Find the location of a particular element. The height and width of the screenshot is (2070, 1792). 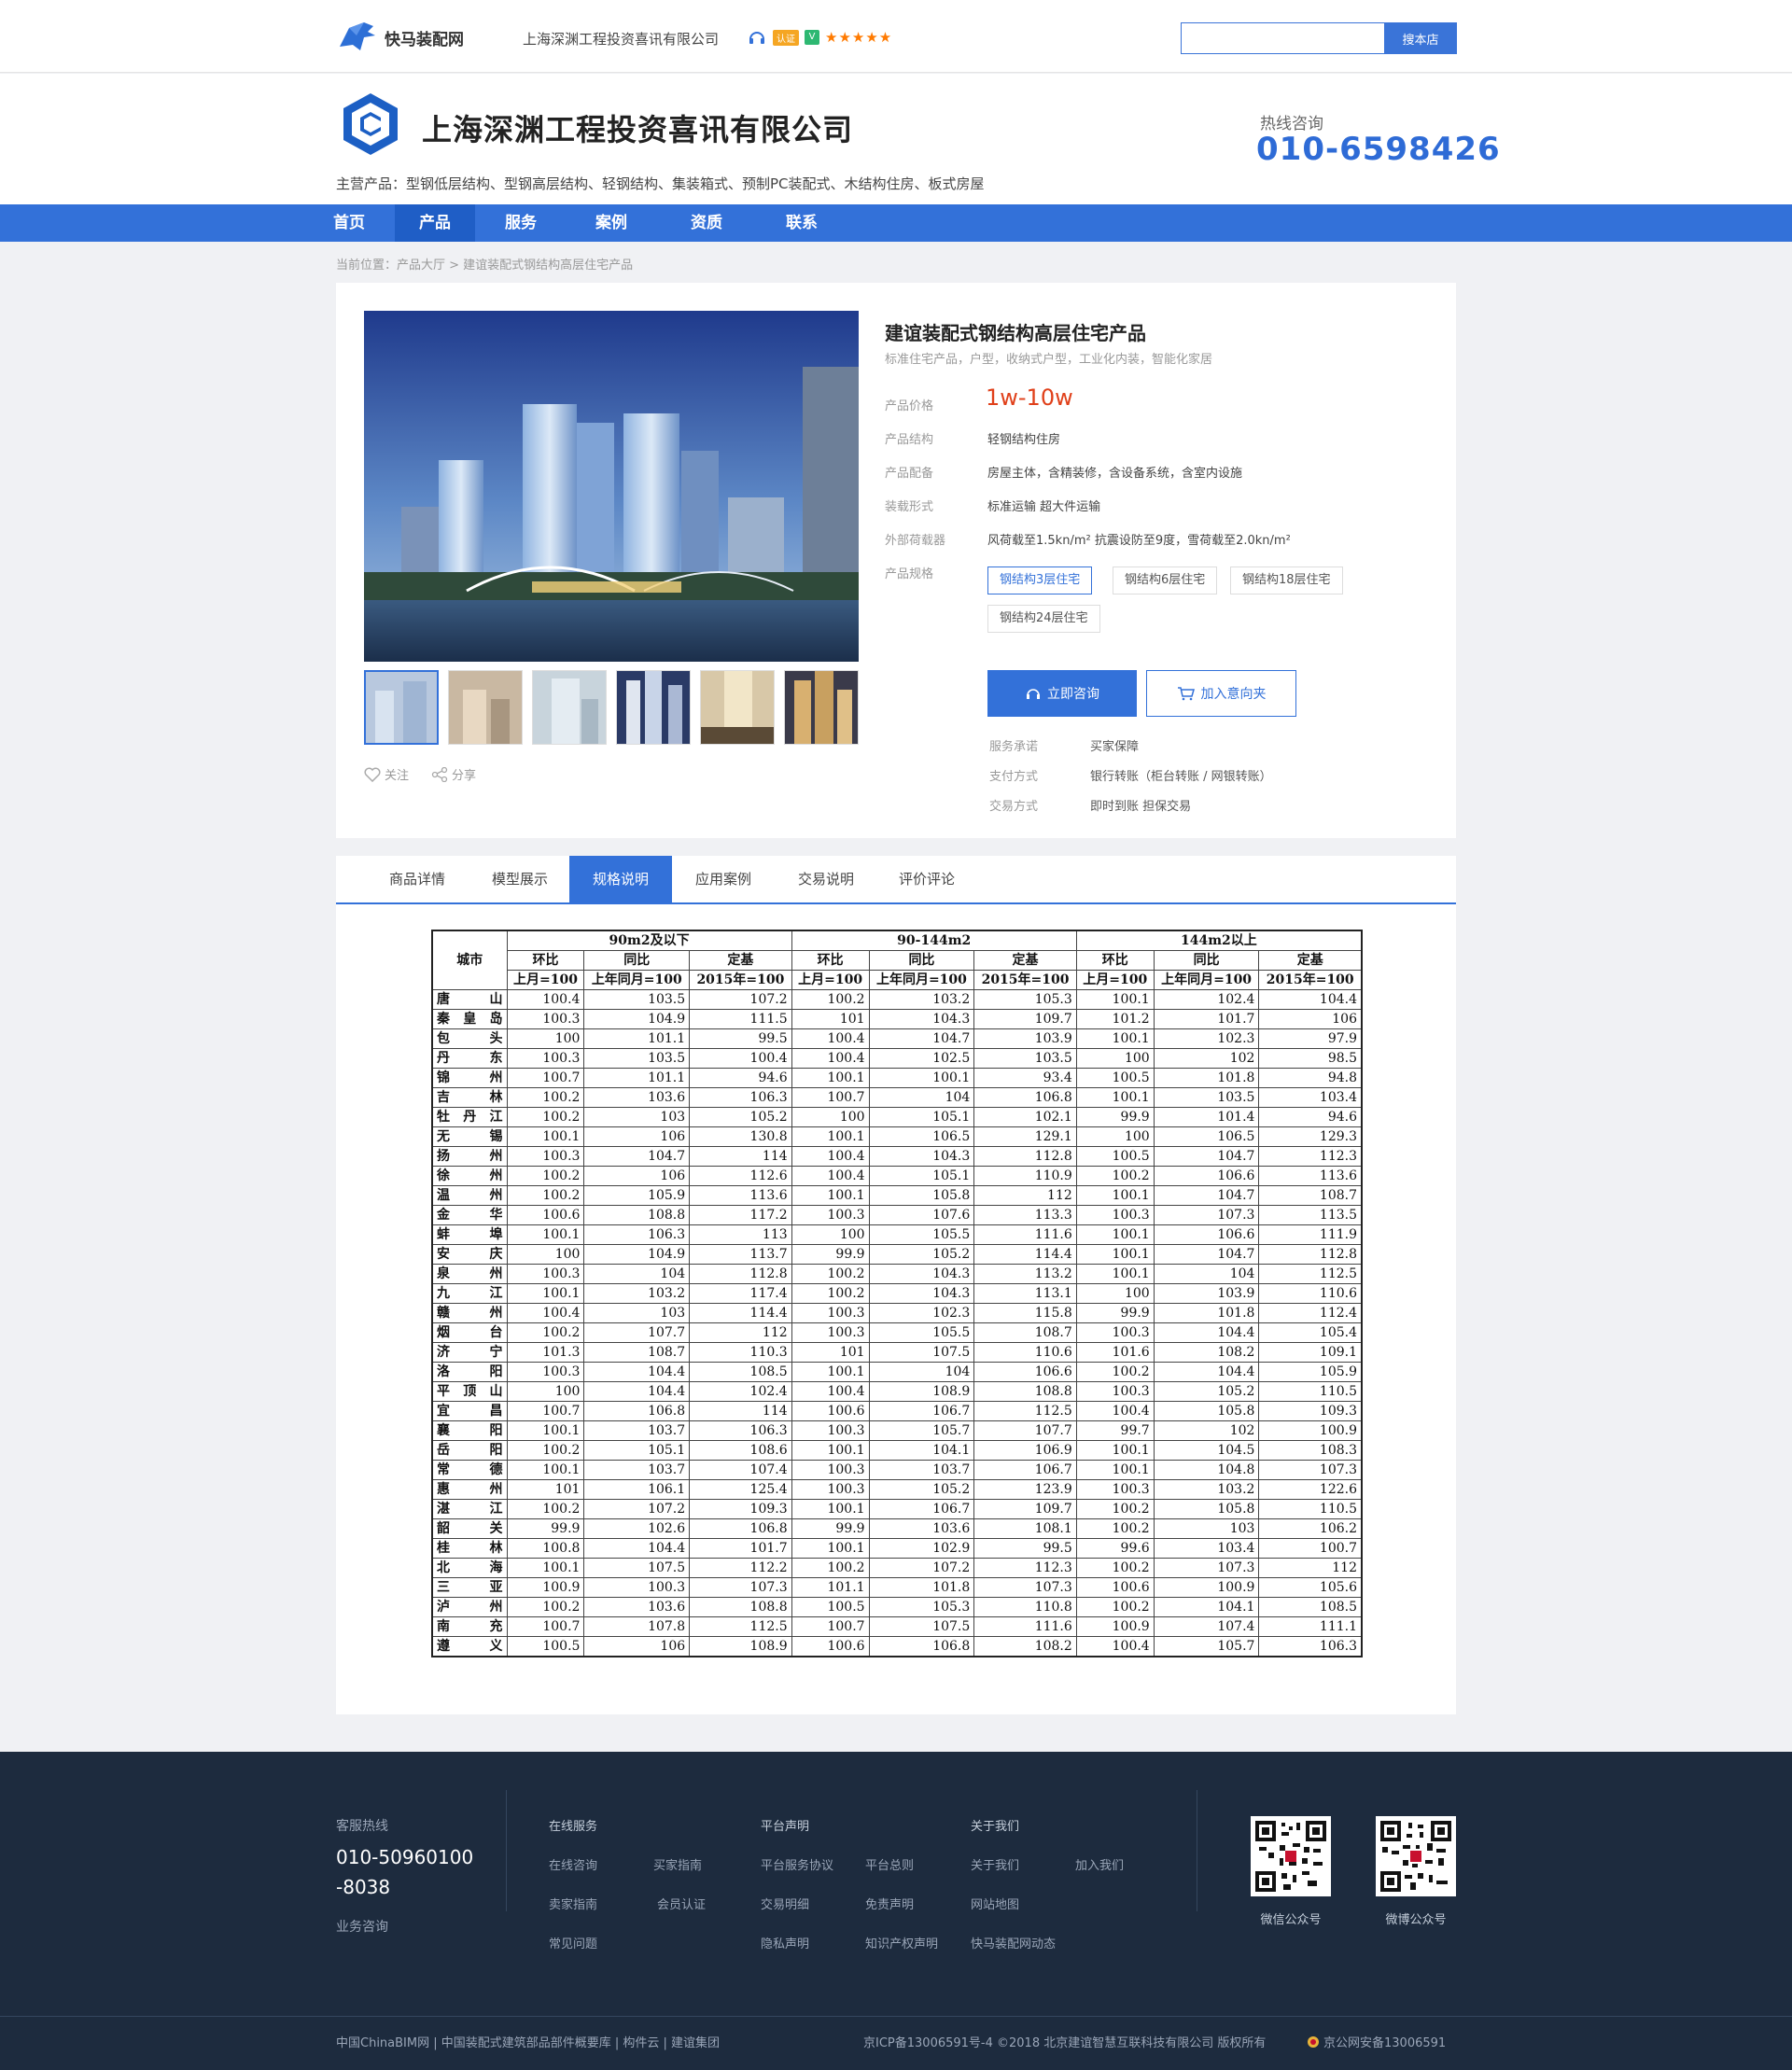

footer-link: 关于我们 is located at coordinates (995, 1864).